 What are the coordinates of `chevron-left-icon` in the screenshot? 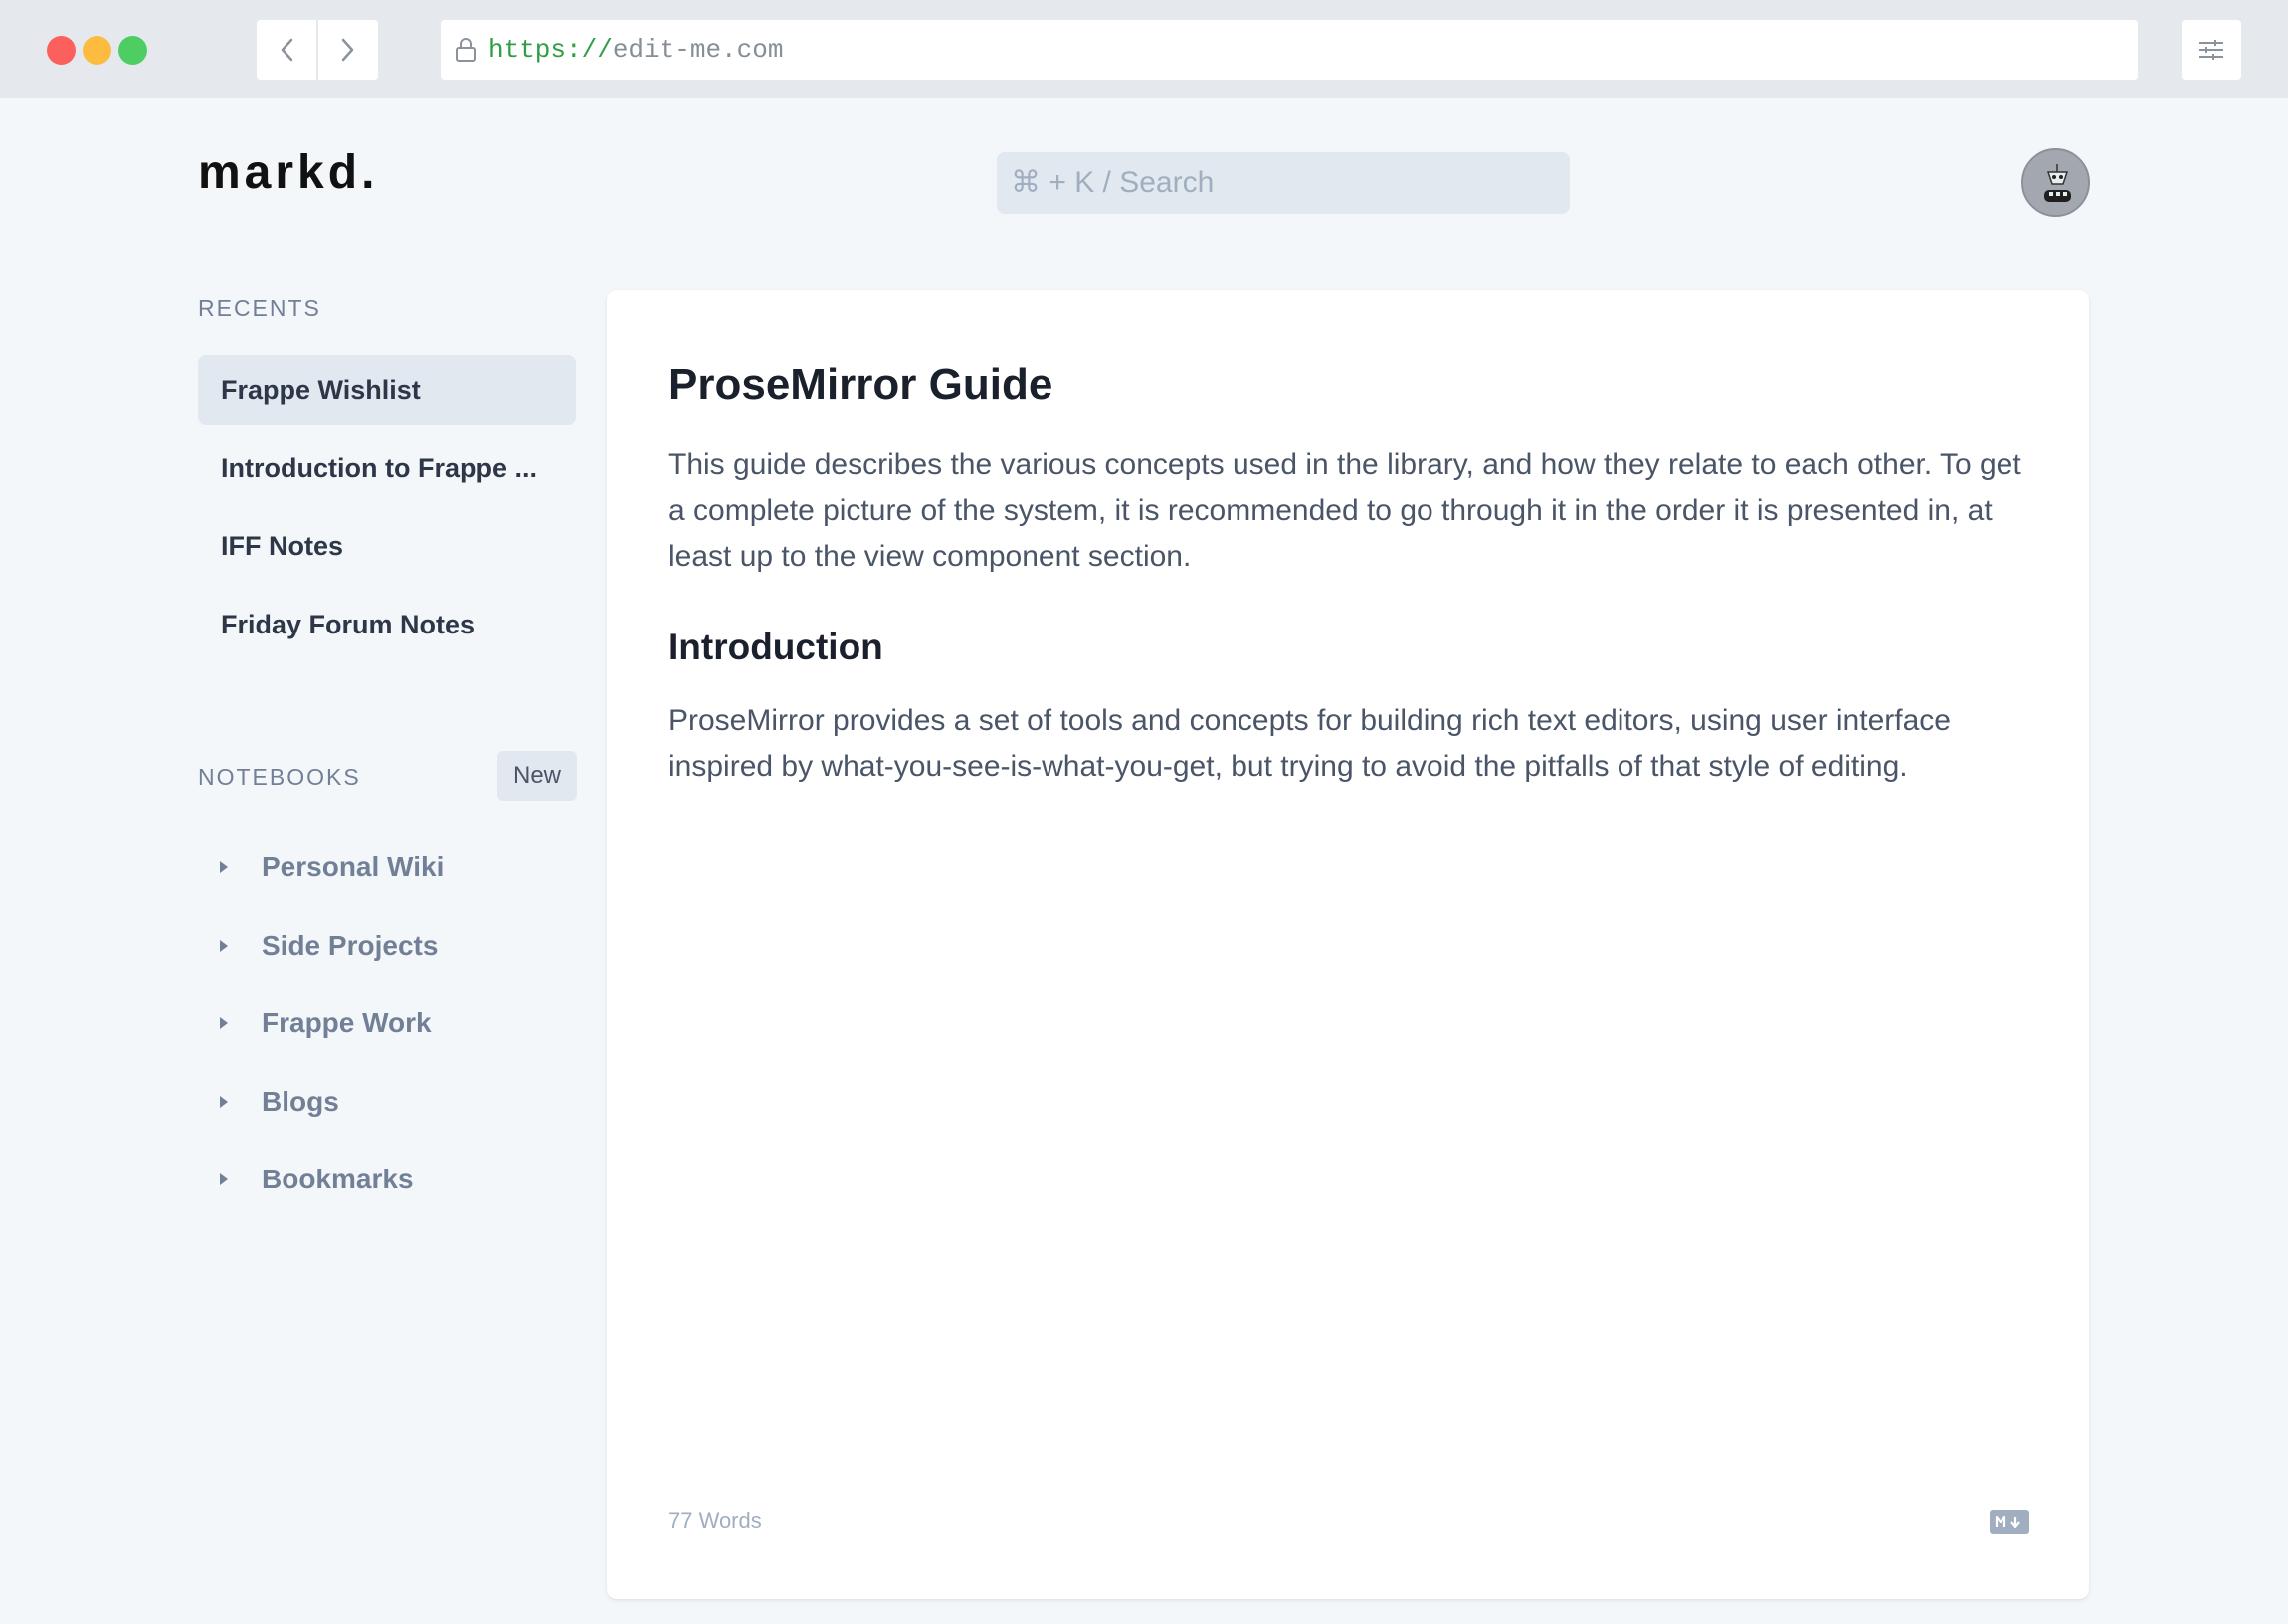 It's located at (287, 50).